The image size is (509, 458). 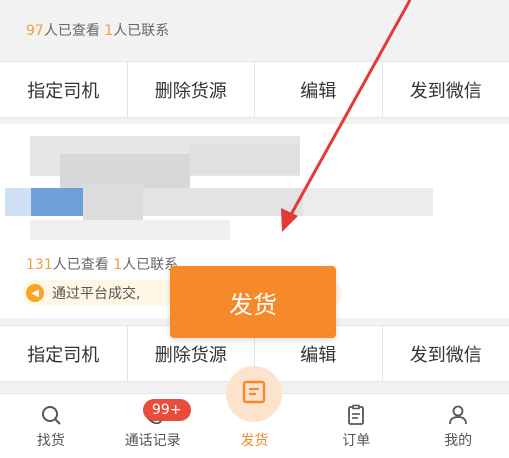 I want to click on bottom-tab-bar: 找货 通话记录 发货 订单 我的, so click(x=254, y=425).